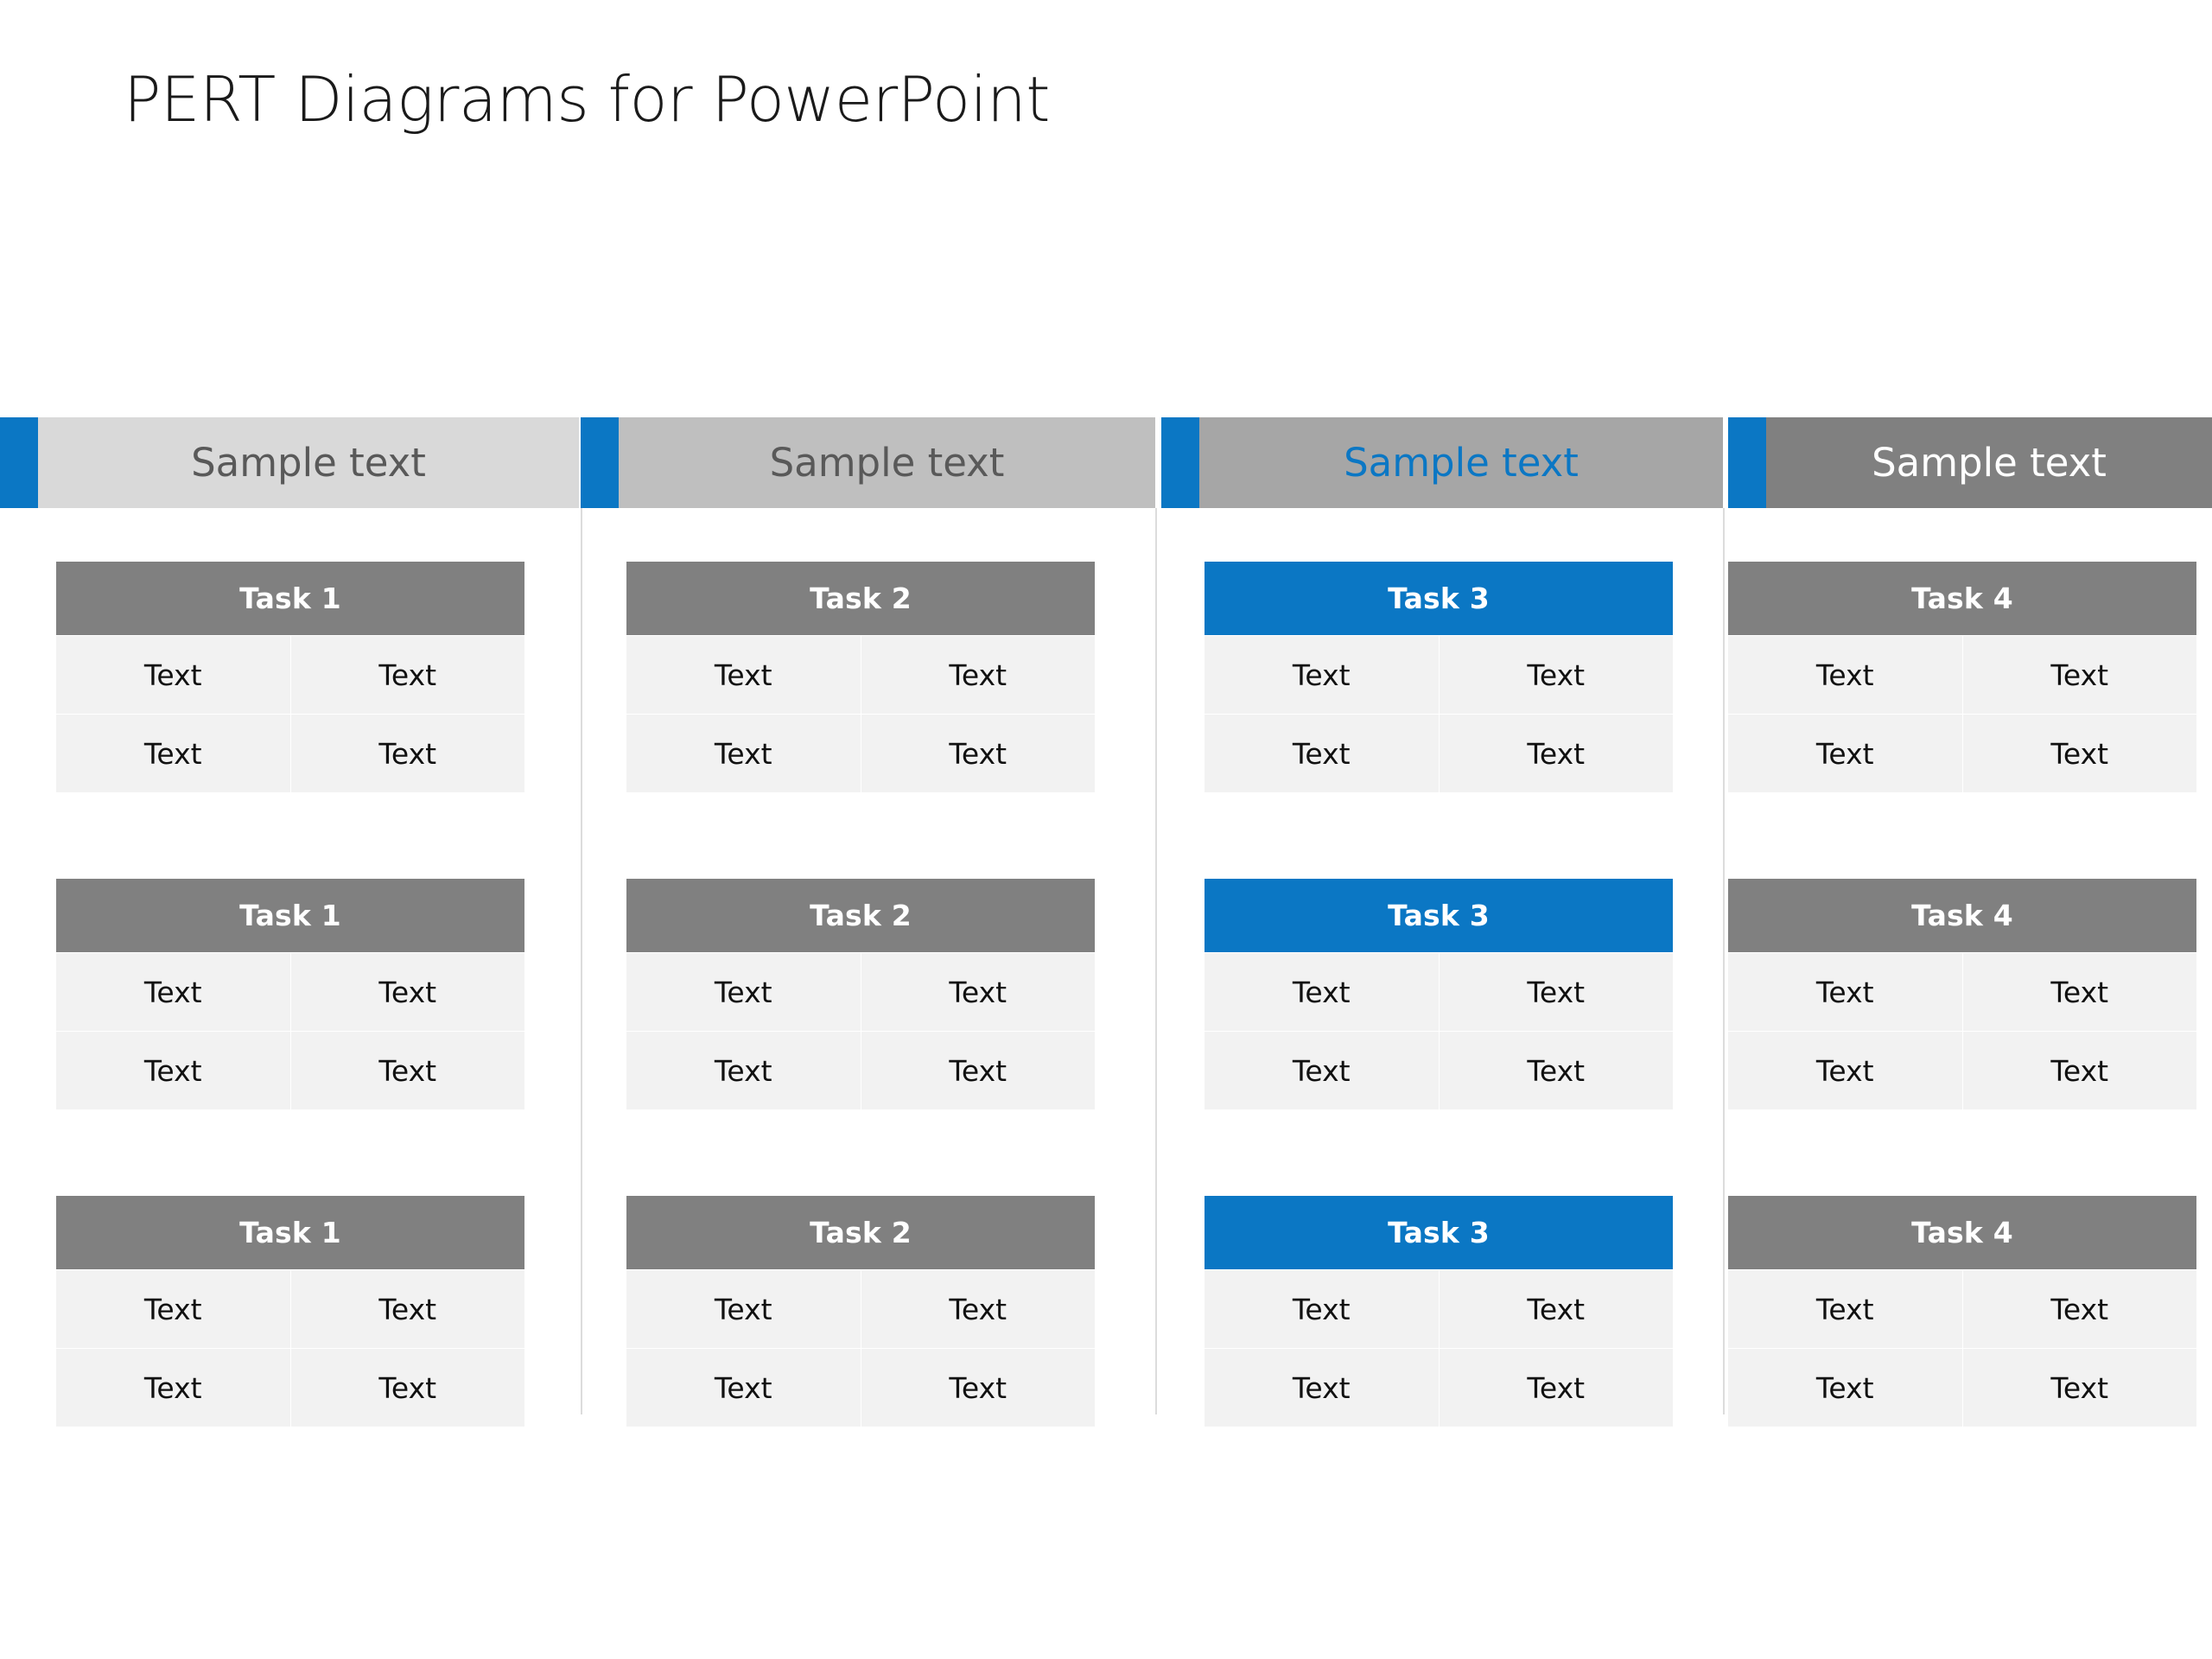  I want to click on column-header-3: Sample text, so click(1442, 462).